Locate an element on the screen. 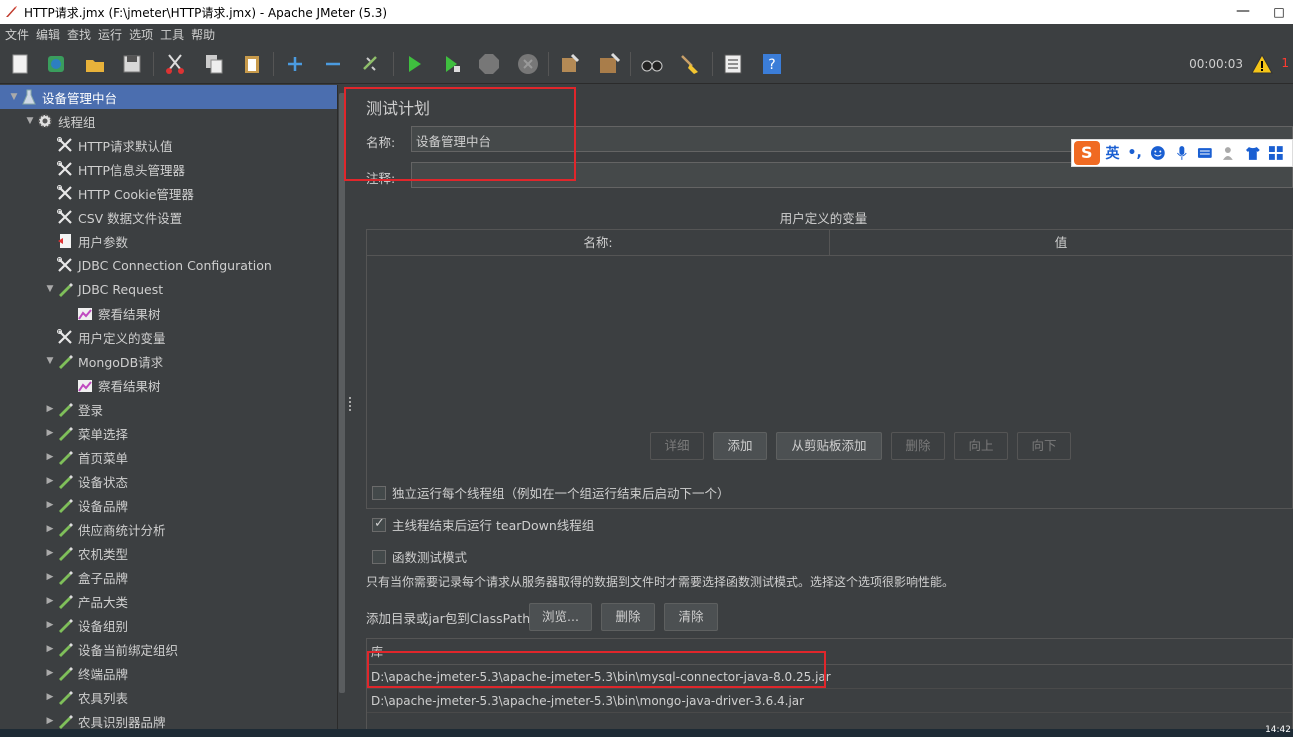  emoji-icon is located at coordinates (1158, 153).